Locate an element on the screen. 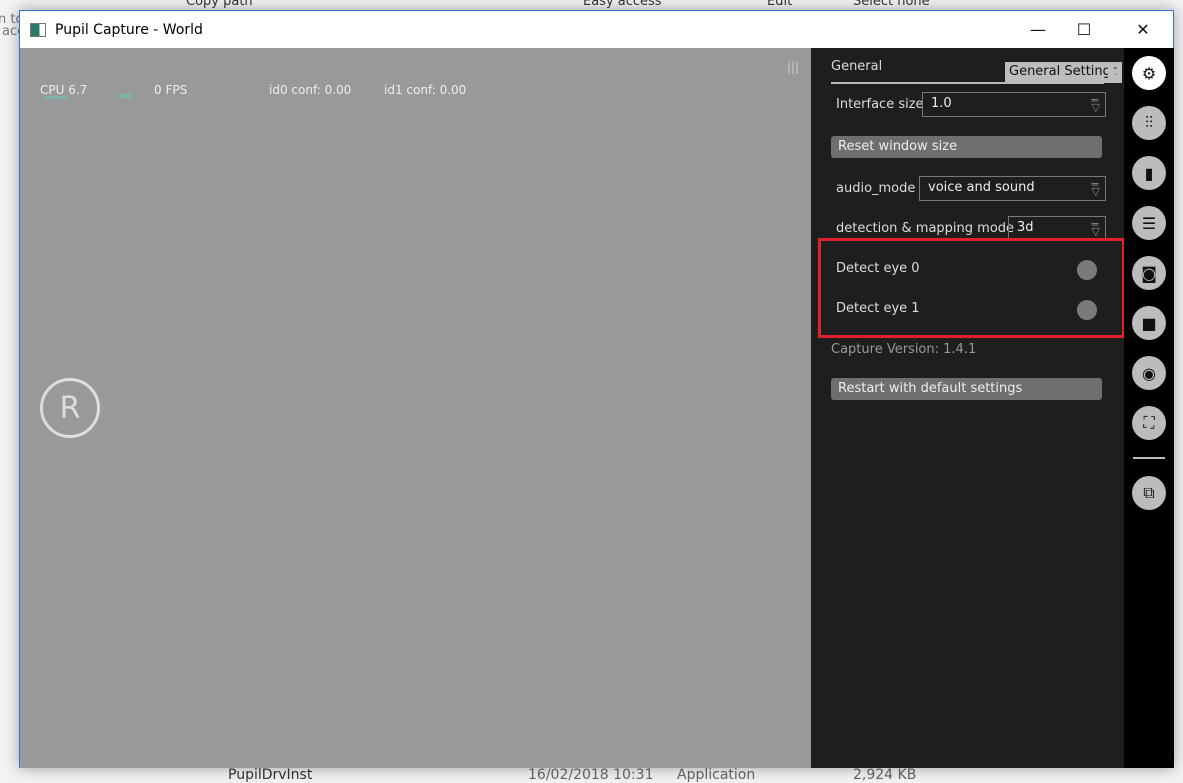 Image resolution: width=1183 pixels, height=783 pixels. bg-easy-access: Easy access is located at coordinates (622, 4).